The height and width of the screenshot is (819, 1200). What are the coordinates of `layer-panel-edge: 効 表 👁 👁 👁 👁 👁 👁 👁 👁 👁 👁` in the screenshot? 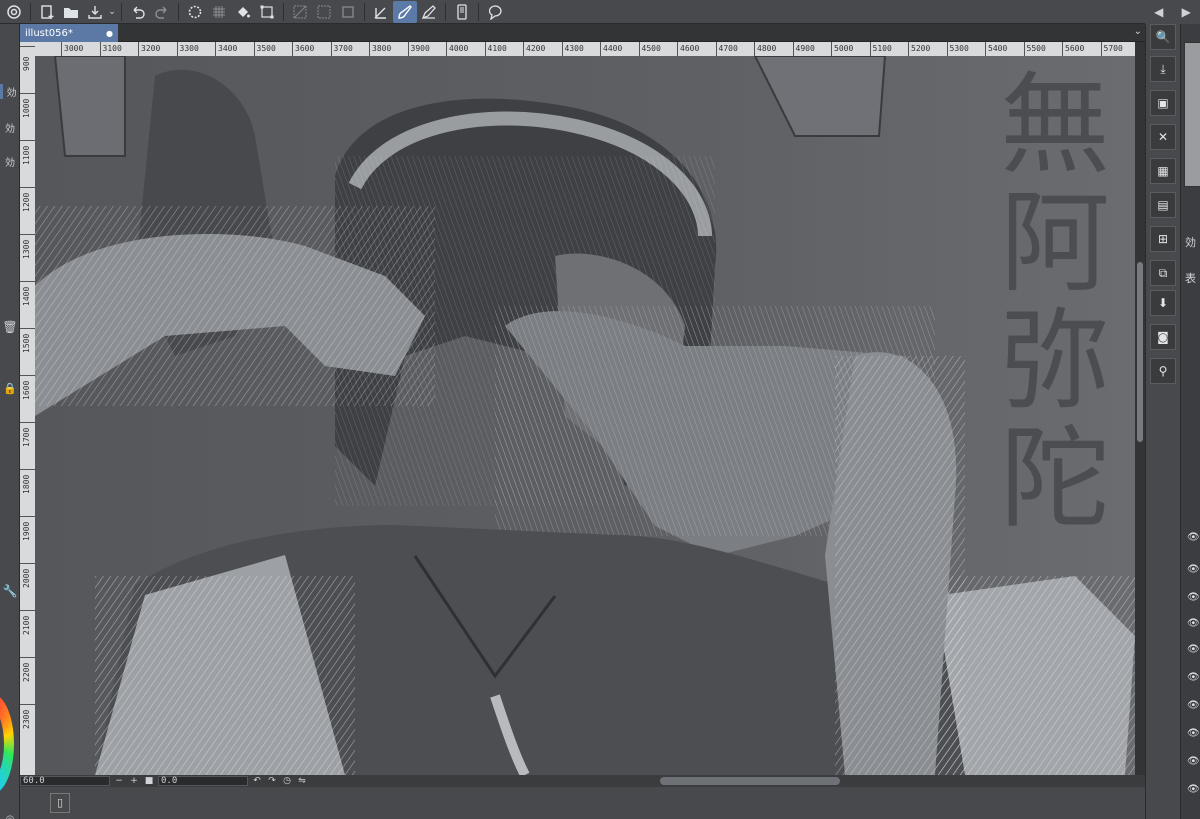 It's located at (1190, 421).